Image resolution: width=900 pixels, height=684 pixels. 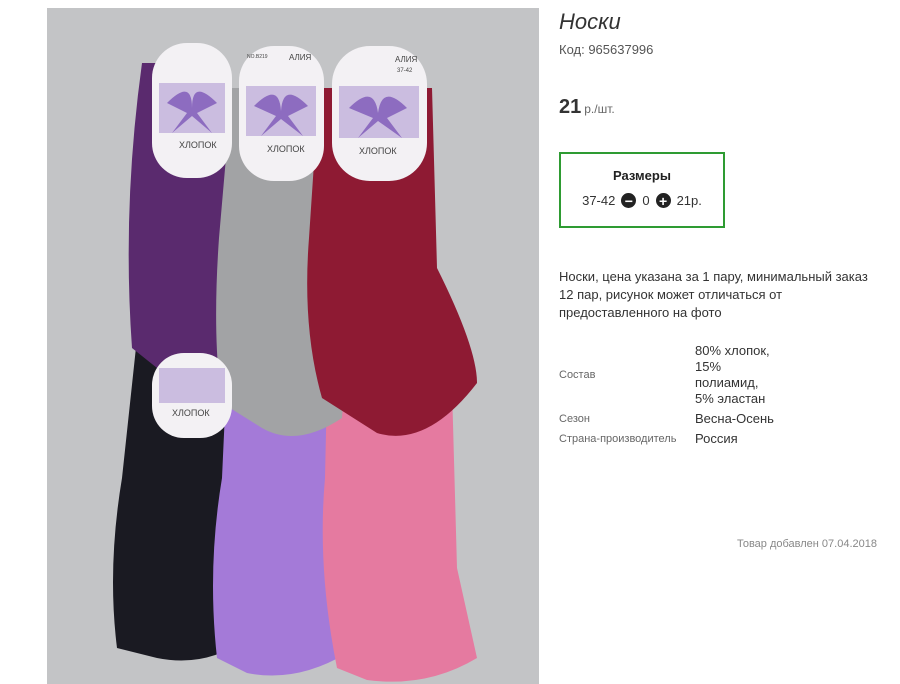 What do you see at coordinates (574, 419) in the screenshot?
I see `property-key: Сезон` at bounding box center [574, 419].